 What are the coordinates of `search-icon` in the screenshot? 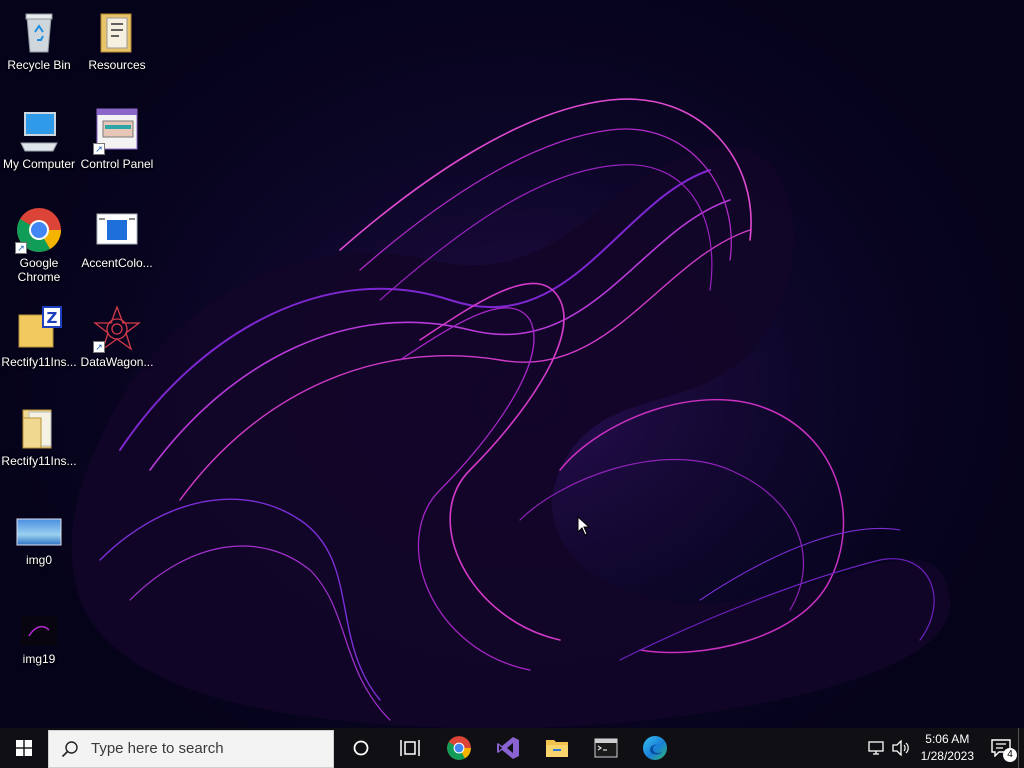 It's located at (69, 748).